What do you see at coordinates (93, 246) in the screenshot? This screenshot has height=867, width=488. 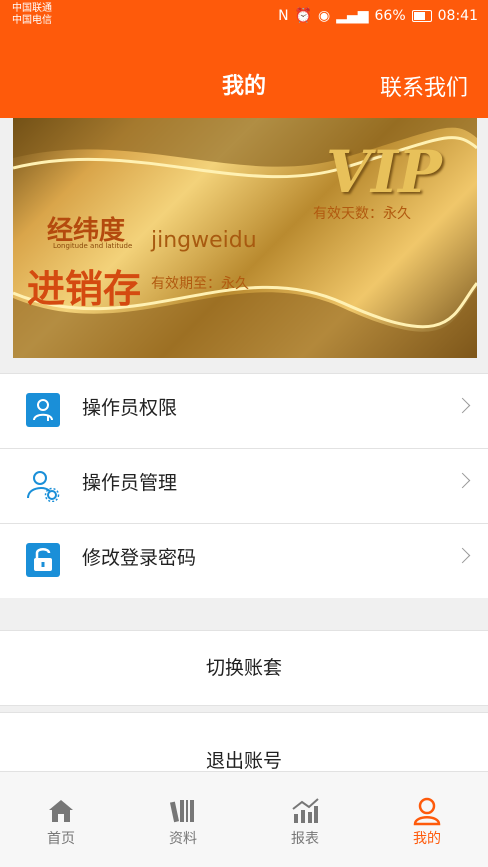 I see `logo-english: Longitude and latitude` at bounding box center [93, 246].